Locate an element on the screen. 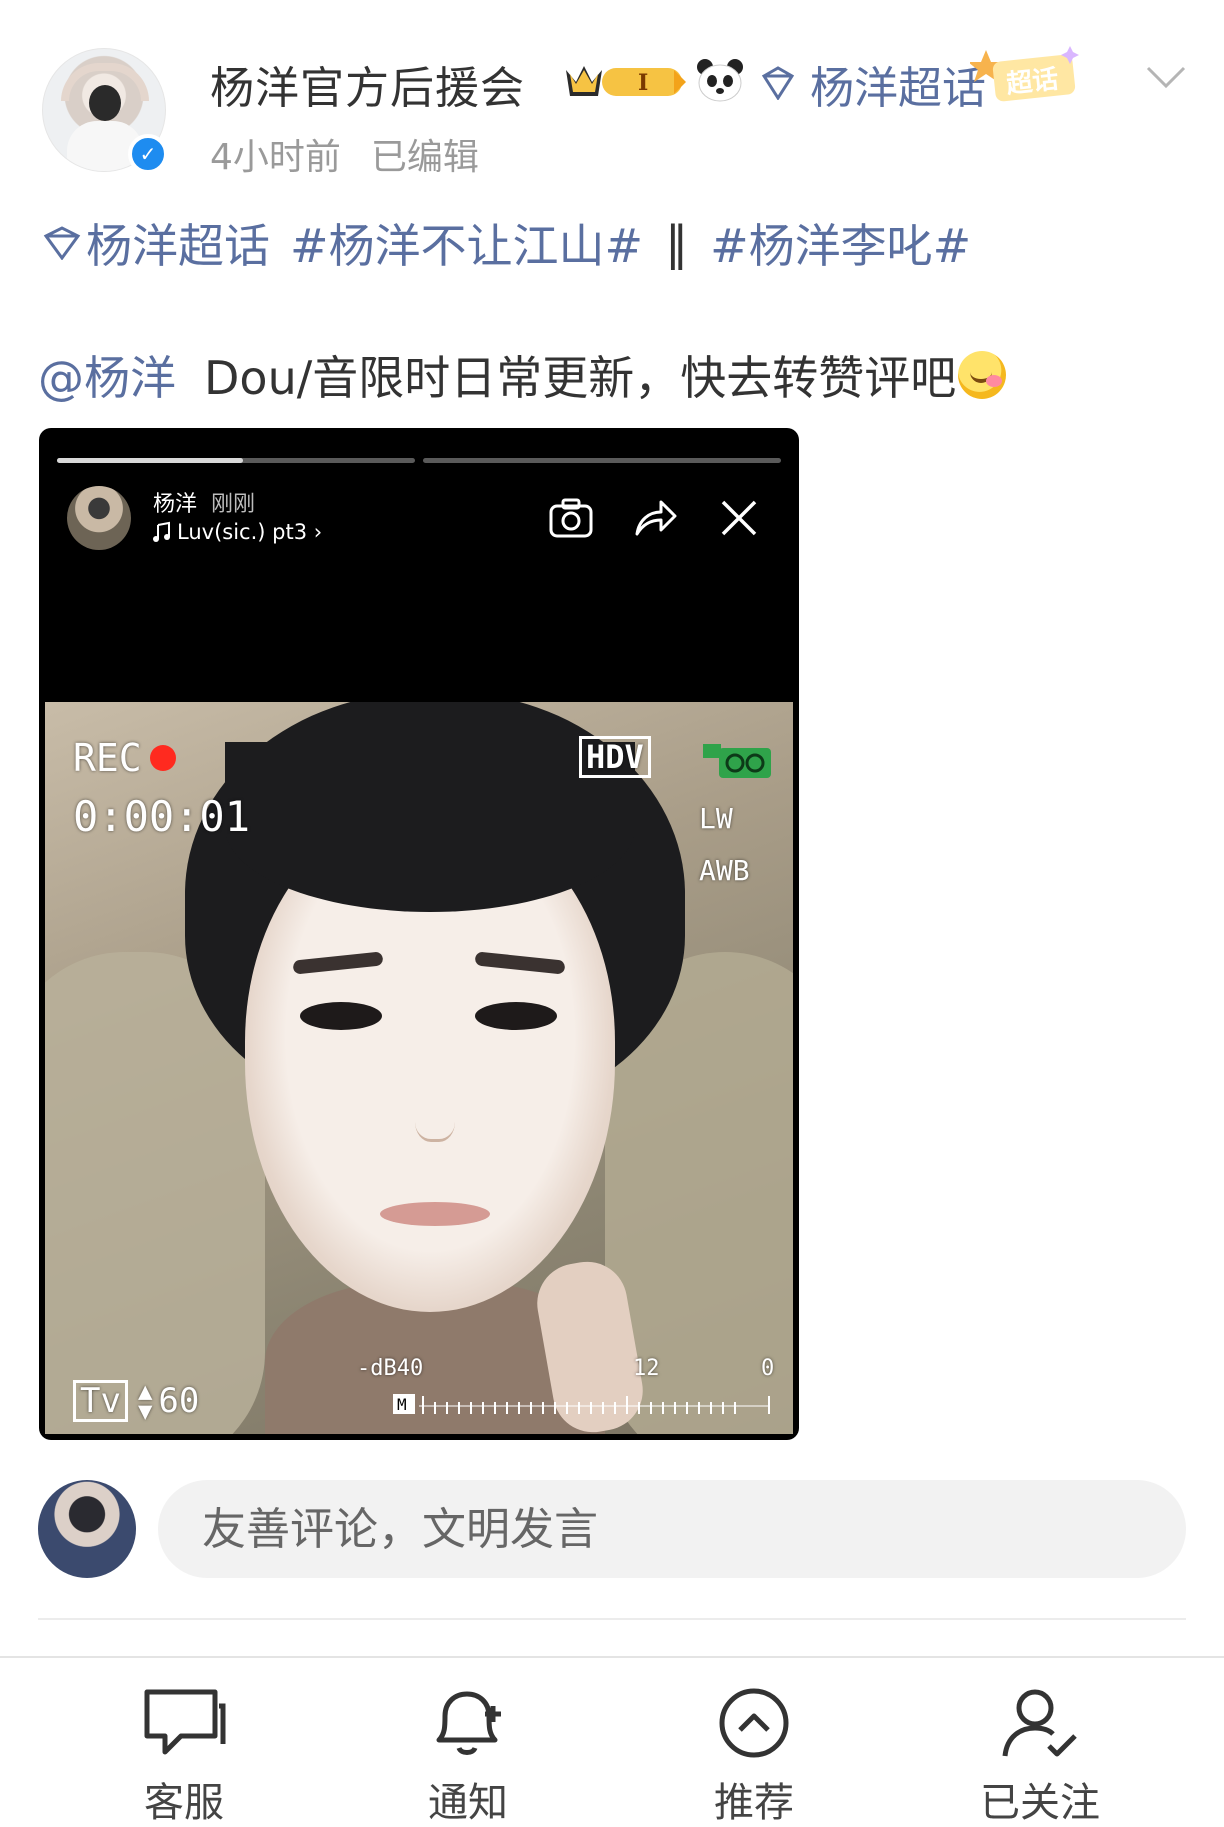  post-meta: 4小时前 已编辑 is located at coordinates (344, 154).